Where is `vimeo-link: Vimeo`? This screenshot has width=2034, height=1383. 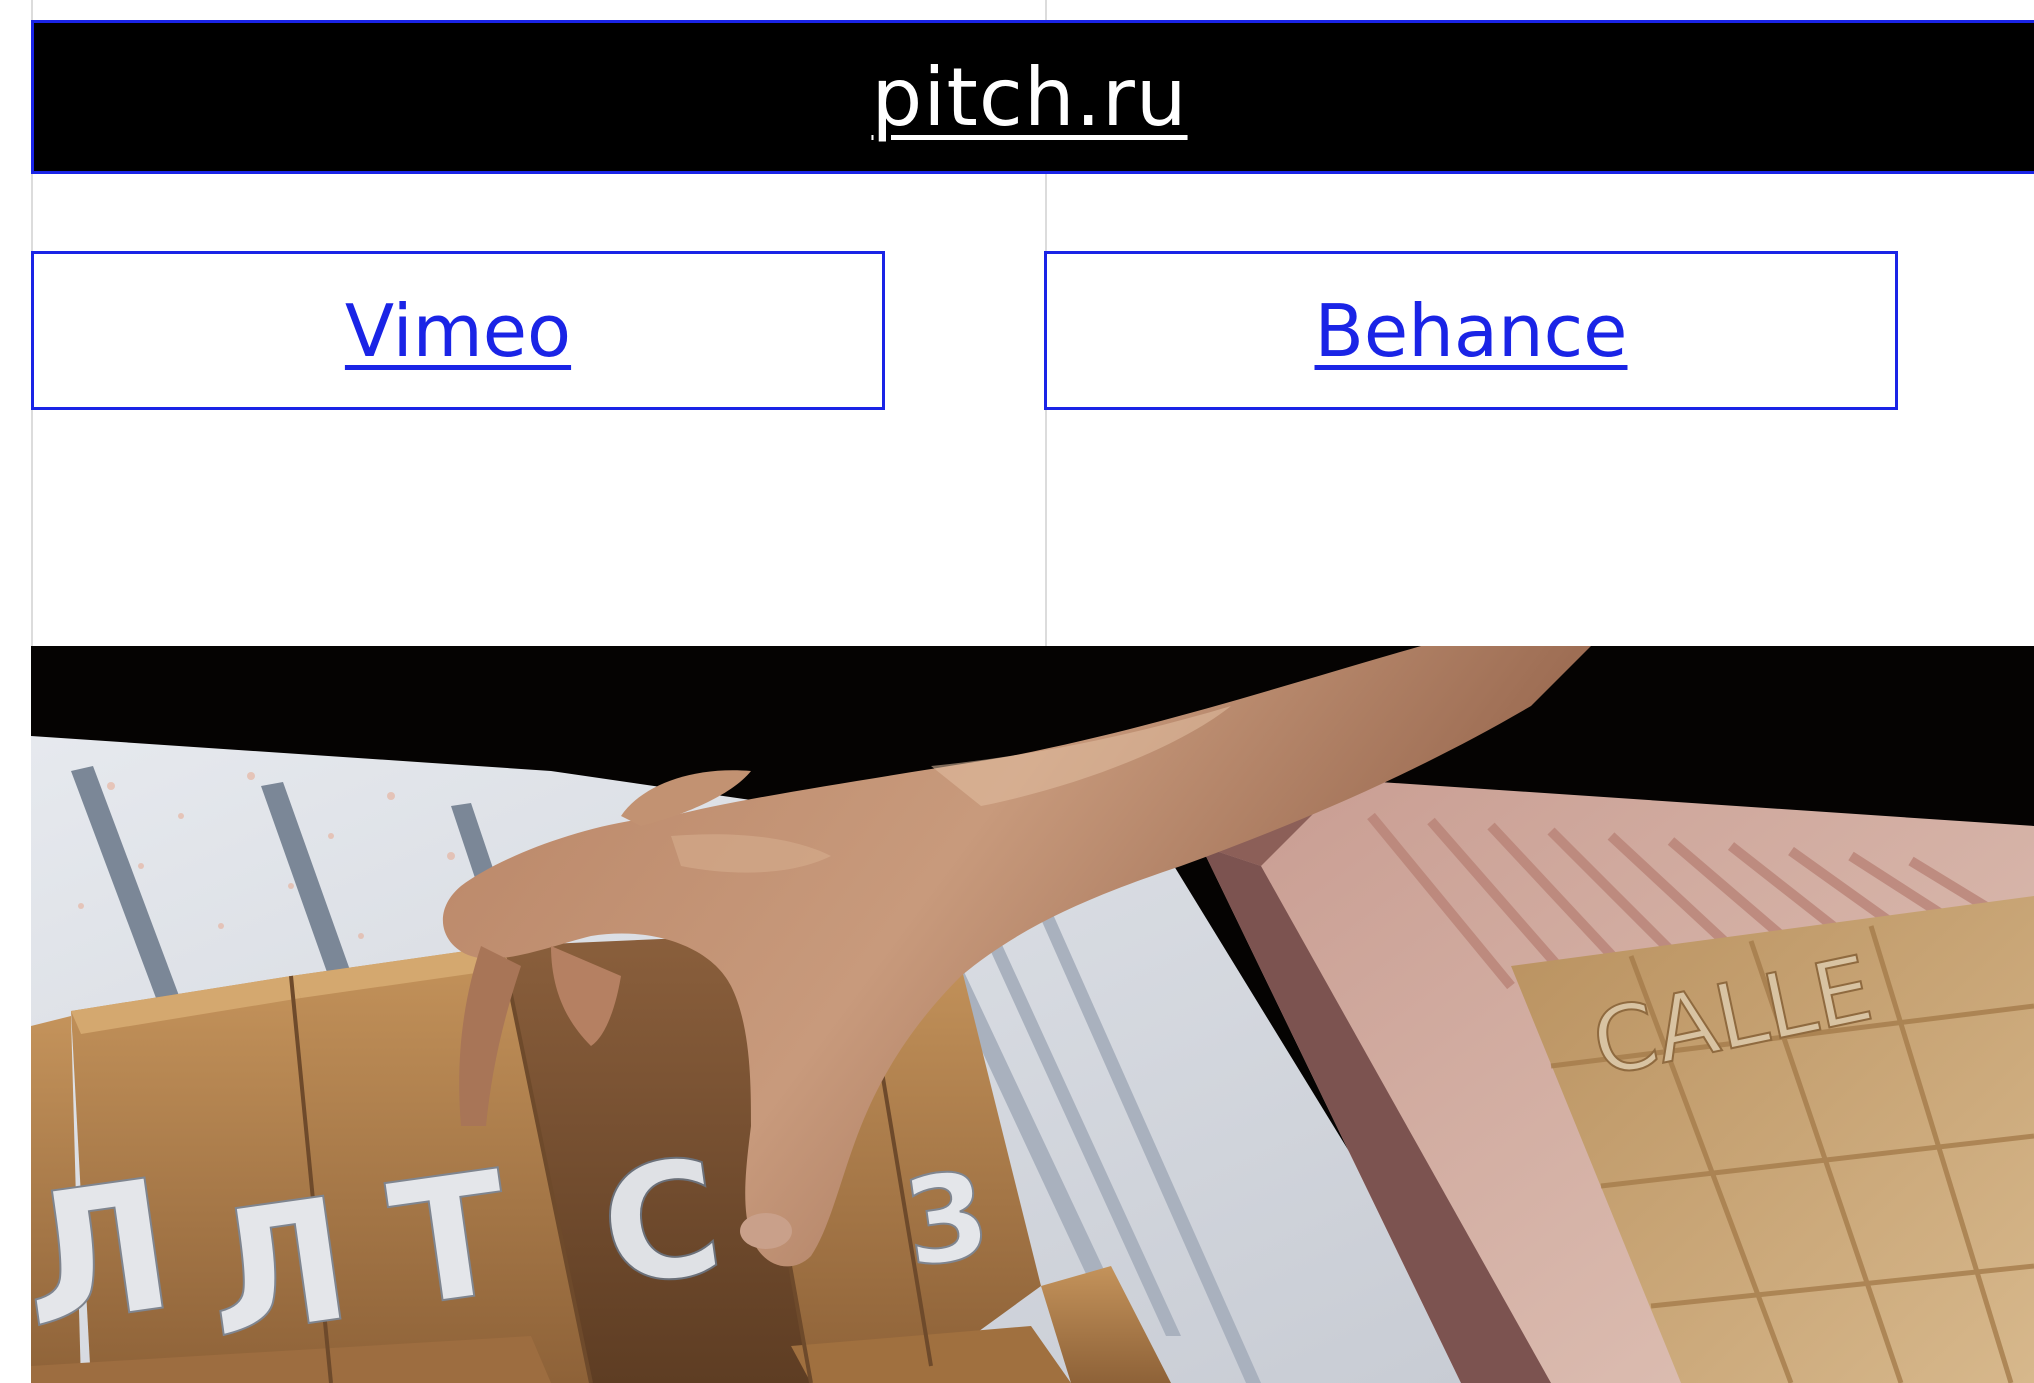 vimeo-link: Vimeo is located at coordinates (458, 331).